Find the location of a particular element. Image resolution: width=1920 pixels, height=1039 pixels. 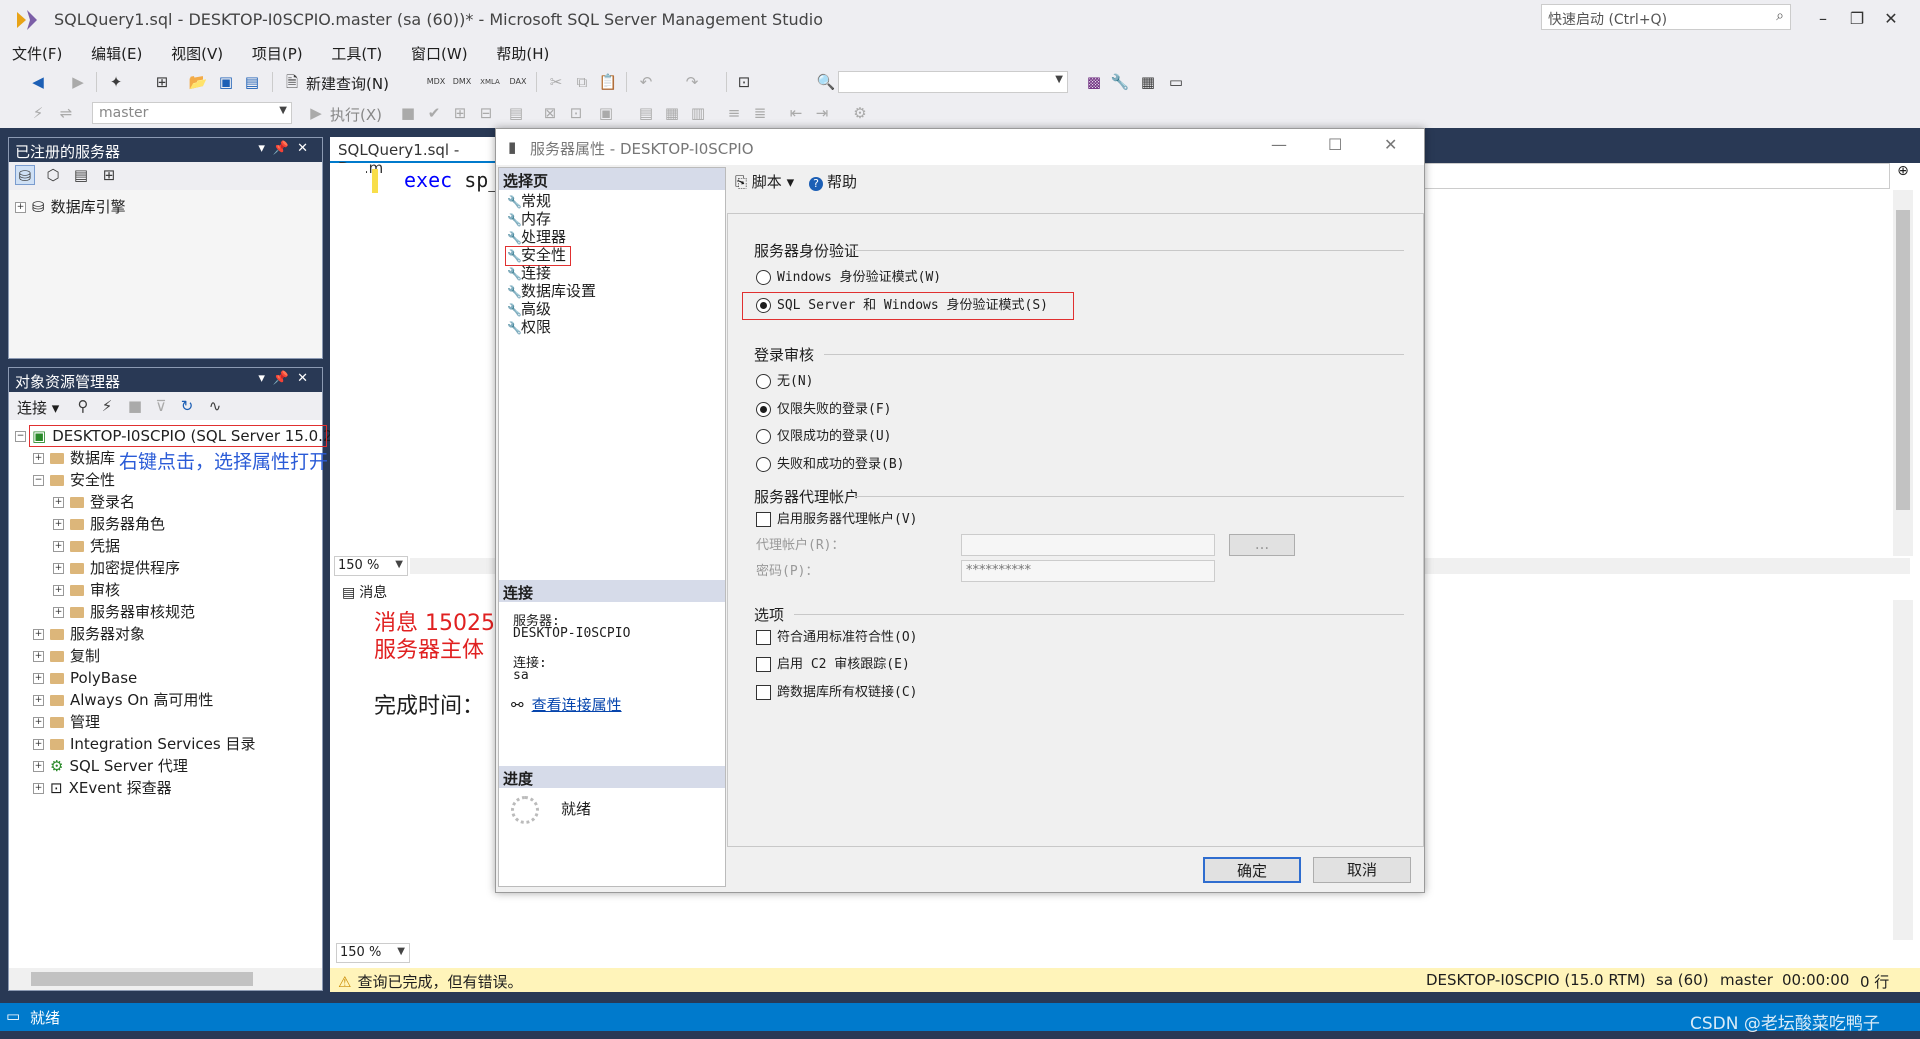

menu-file: 文件(F) is located at coordinates (37, 52).